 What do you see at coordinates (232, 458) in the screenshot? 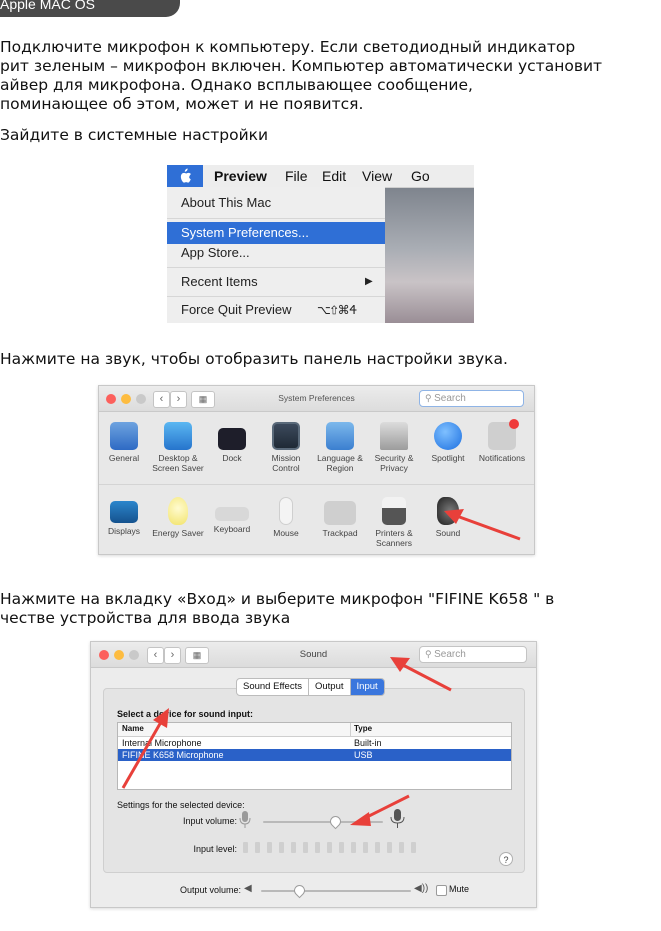
I see `pref-label: Dock` at bounding box center [232, 458].